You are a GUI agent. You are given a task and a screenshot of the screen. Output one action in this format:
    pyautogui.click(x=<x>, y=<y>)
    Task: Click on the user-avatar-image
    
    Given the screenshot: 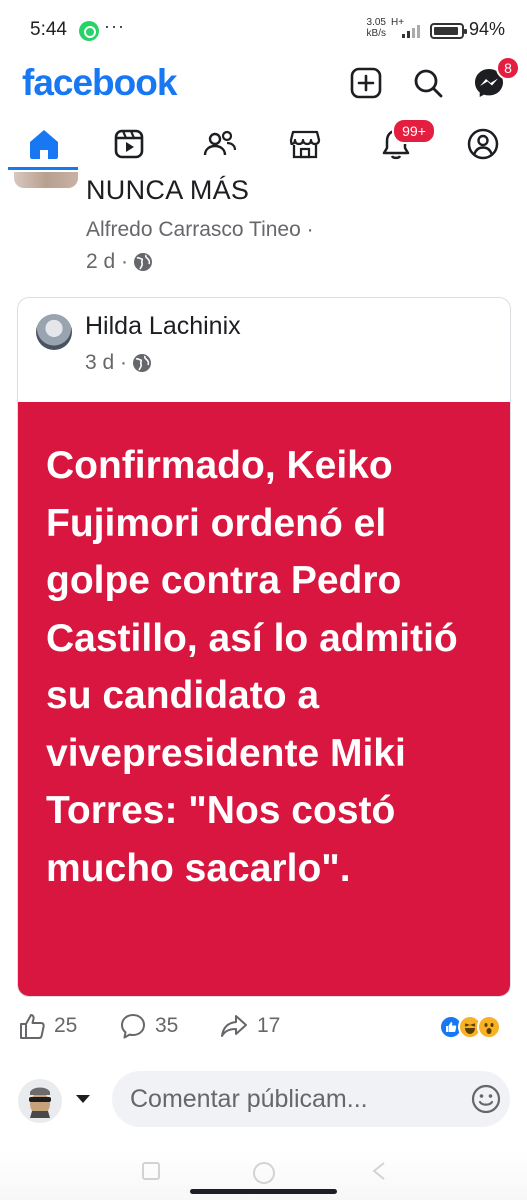 What is the action you would take?
    pyautogui.click(x=40, y=1102)
    